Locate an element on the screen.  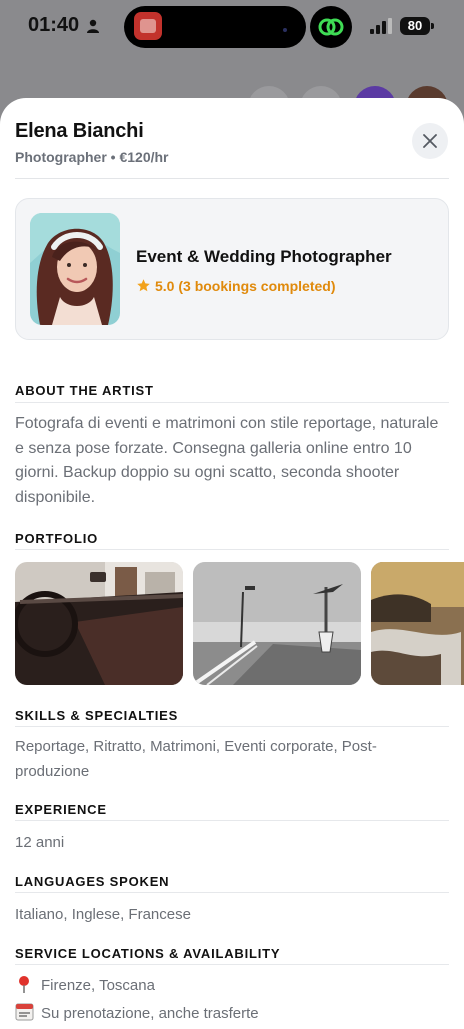
island-camera-dot is located at coordinates (285, 30).